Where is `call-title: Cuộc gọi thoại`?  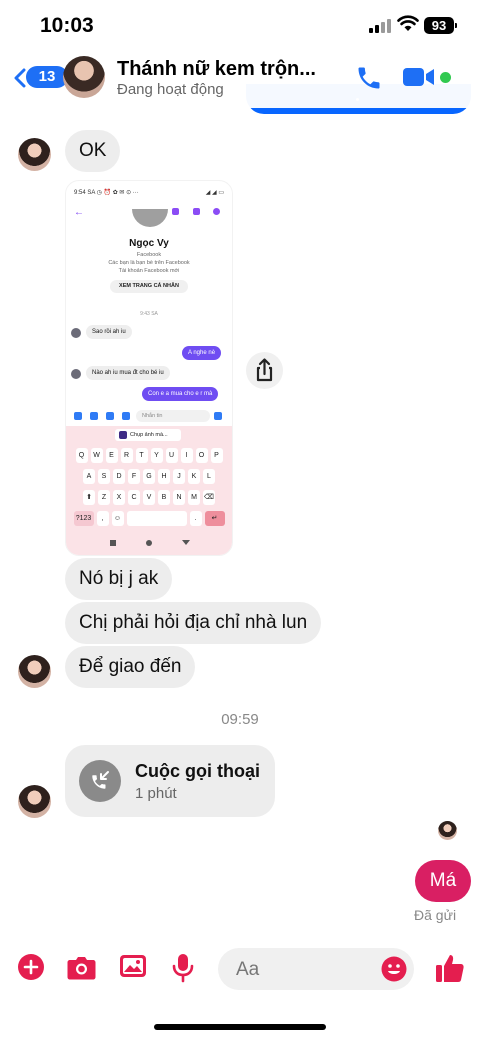
call-title: Cuộc gọi thoại is located at coordinates (197, 771).